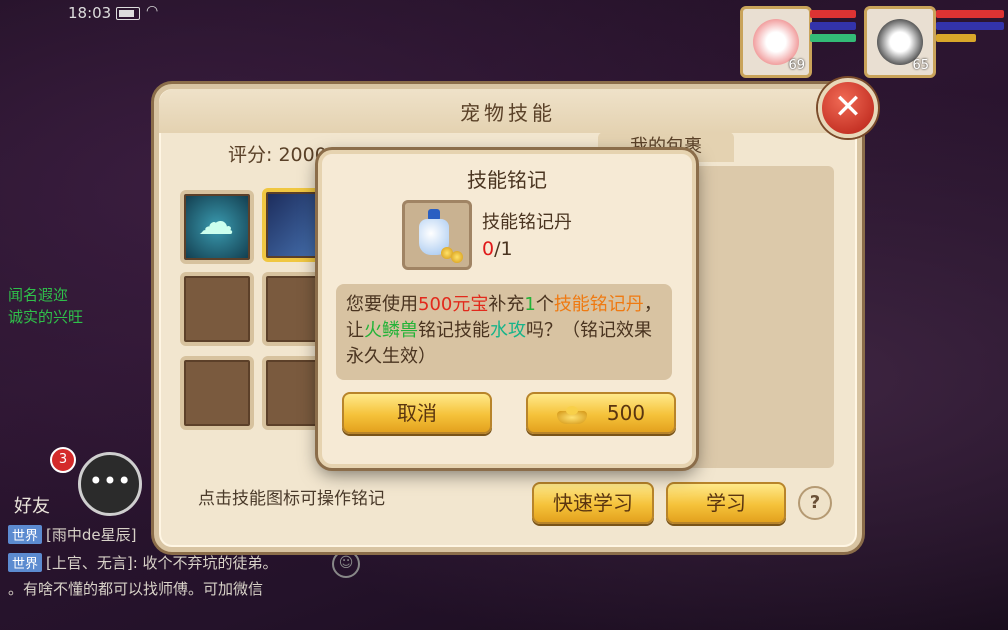 The image size is (1008, 630). I want to click on chat-message: 世界 [上官、无言]: 收个不弃坑的徒弟。, so click(143, 562).